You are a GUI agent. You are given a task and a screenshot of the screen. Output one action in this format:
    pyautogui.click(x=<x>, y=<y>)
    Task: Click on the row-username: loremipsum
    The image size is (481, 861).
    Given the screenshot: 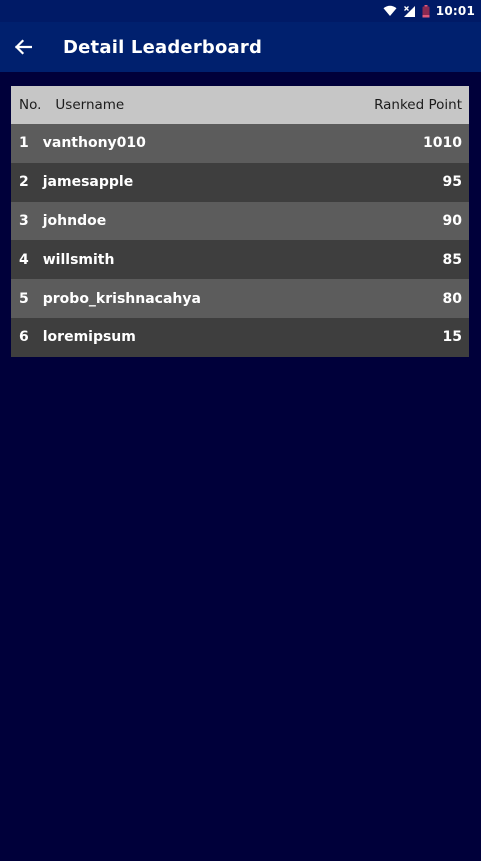 What is the action you would take?
    pyautogui.click(x=89, y=337)
    